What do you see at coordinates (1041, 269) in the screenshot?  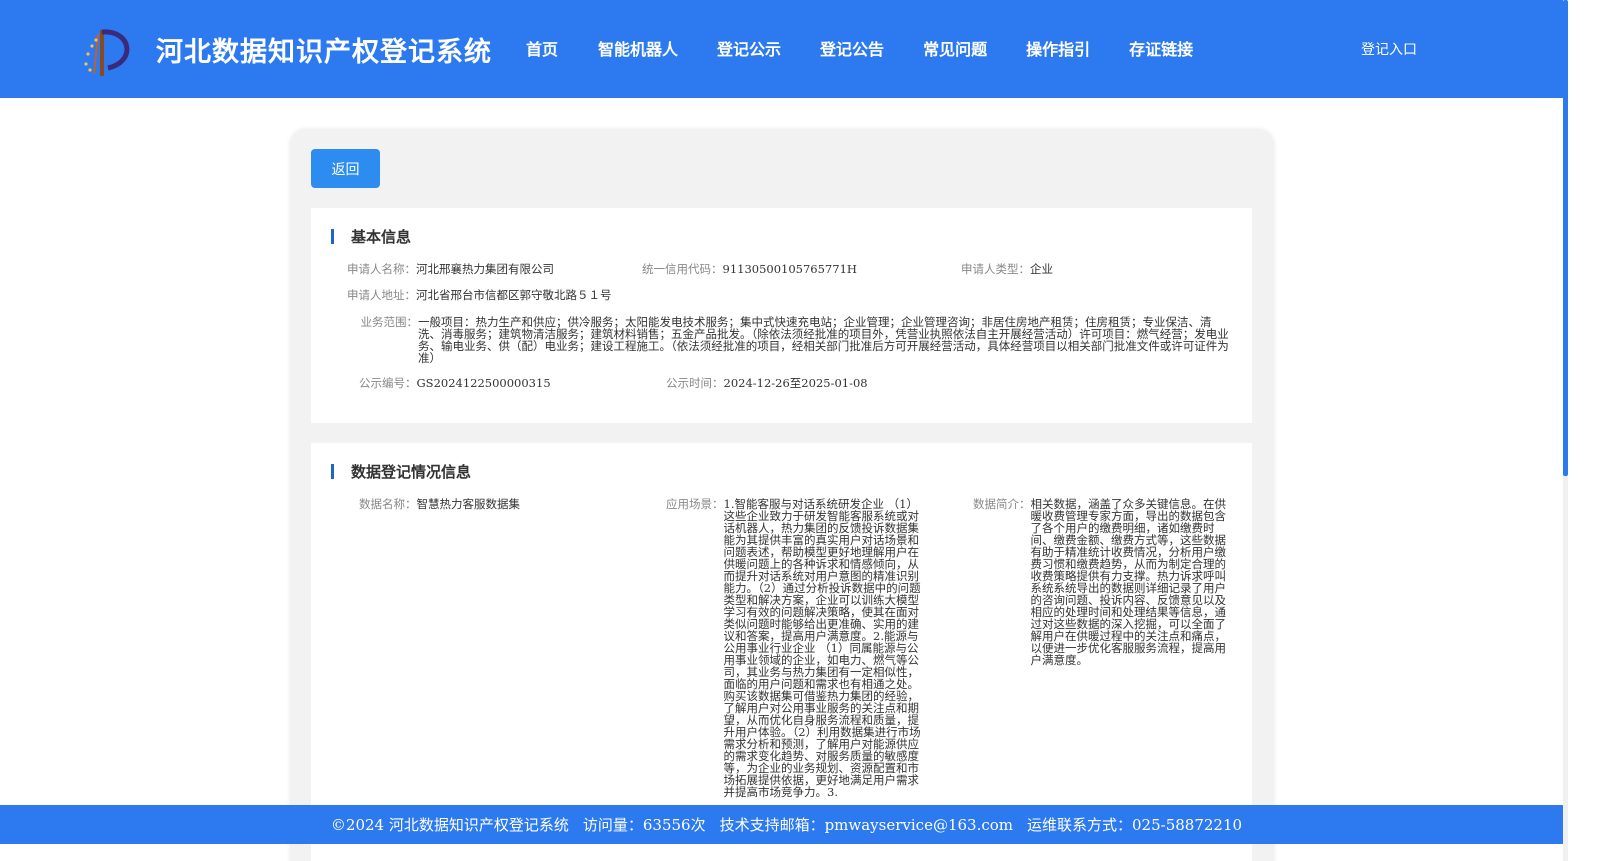 I see `applicant-type-value: 企业` at bounding box center [1041, 269].